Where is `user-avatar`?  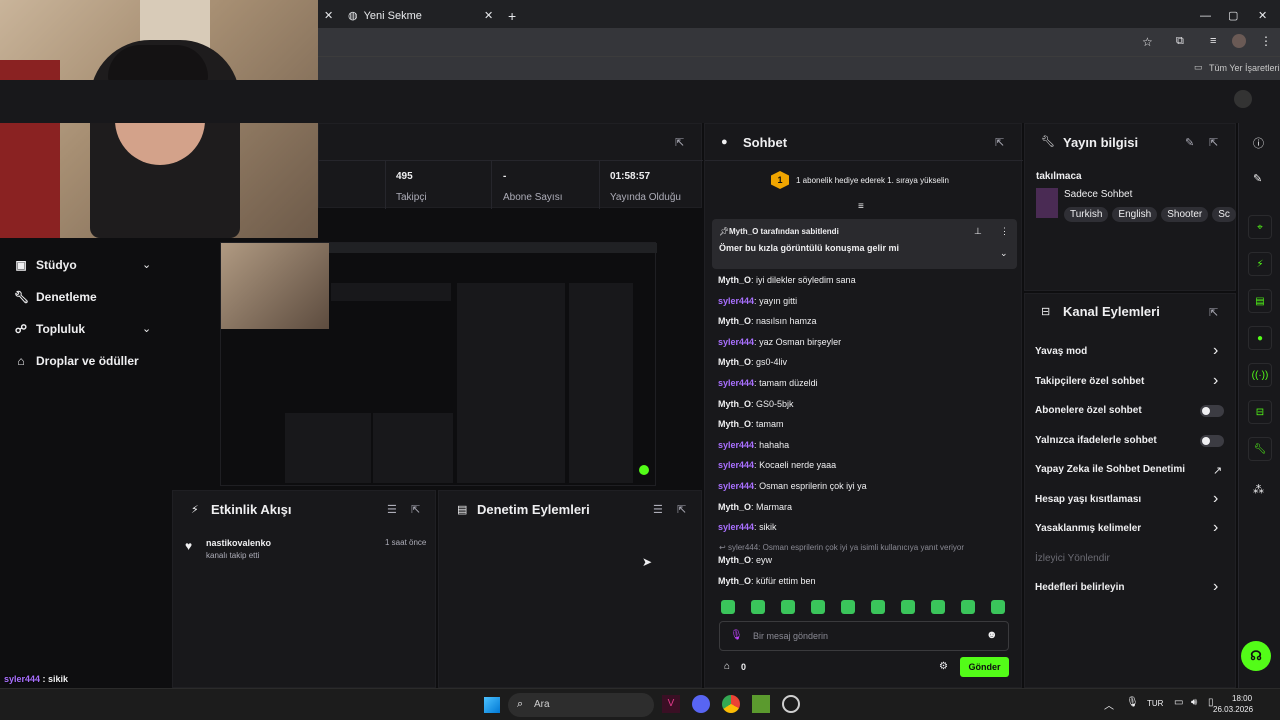 user-avatar is located at coordinates (1243, 99).